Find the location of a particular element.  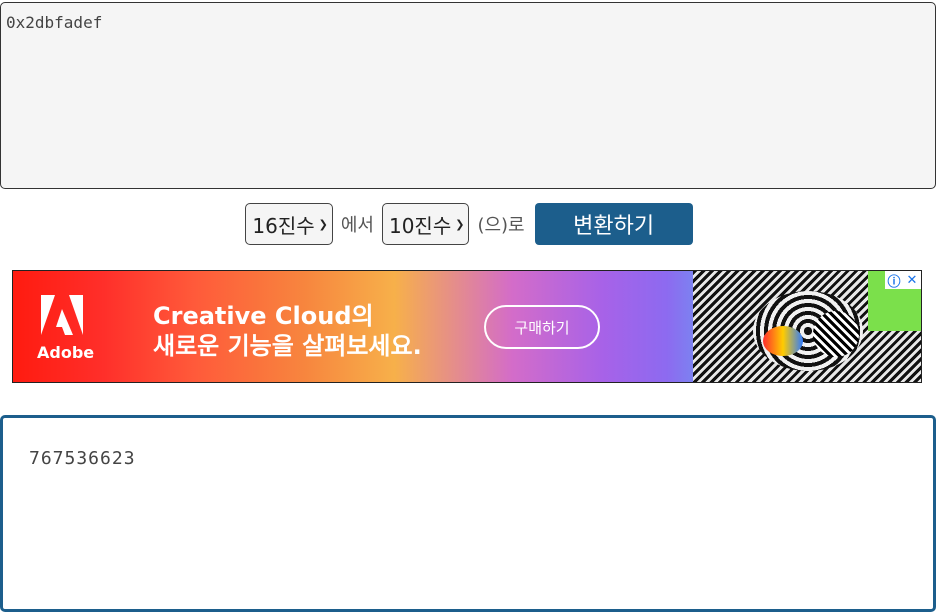

from-base-value: 16진수 is located at coordinates (283, 225).